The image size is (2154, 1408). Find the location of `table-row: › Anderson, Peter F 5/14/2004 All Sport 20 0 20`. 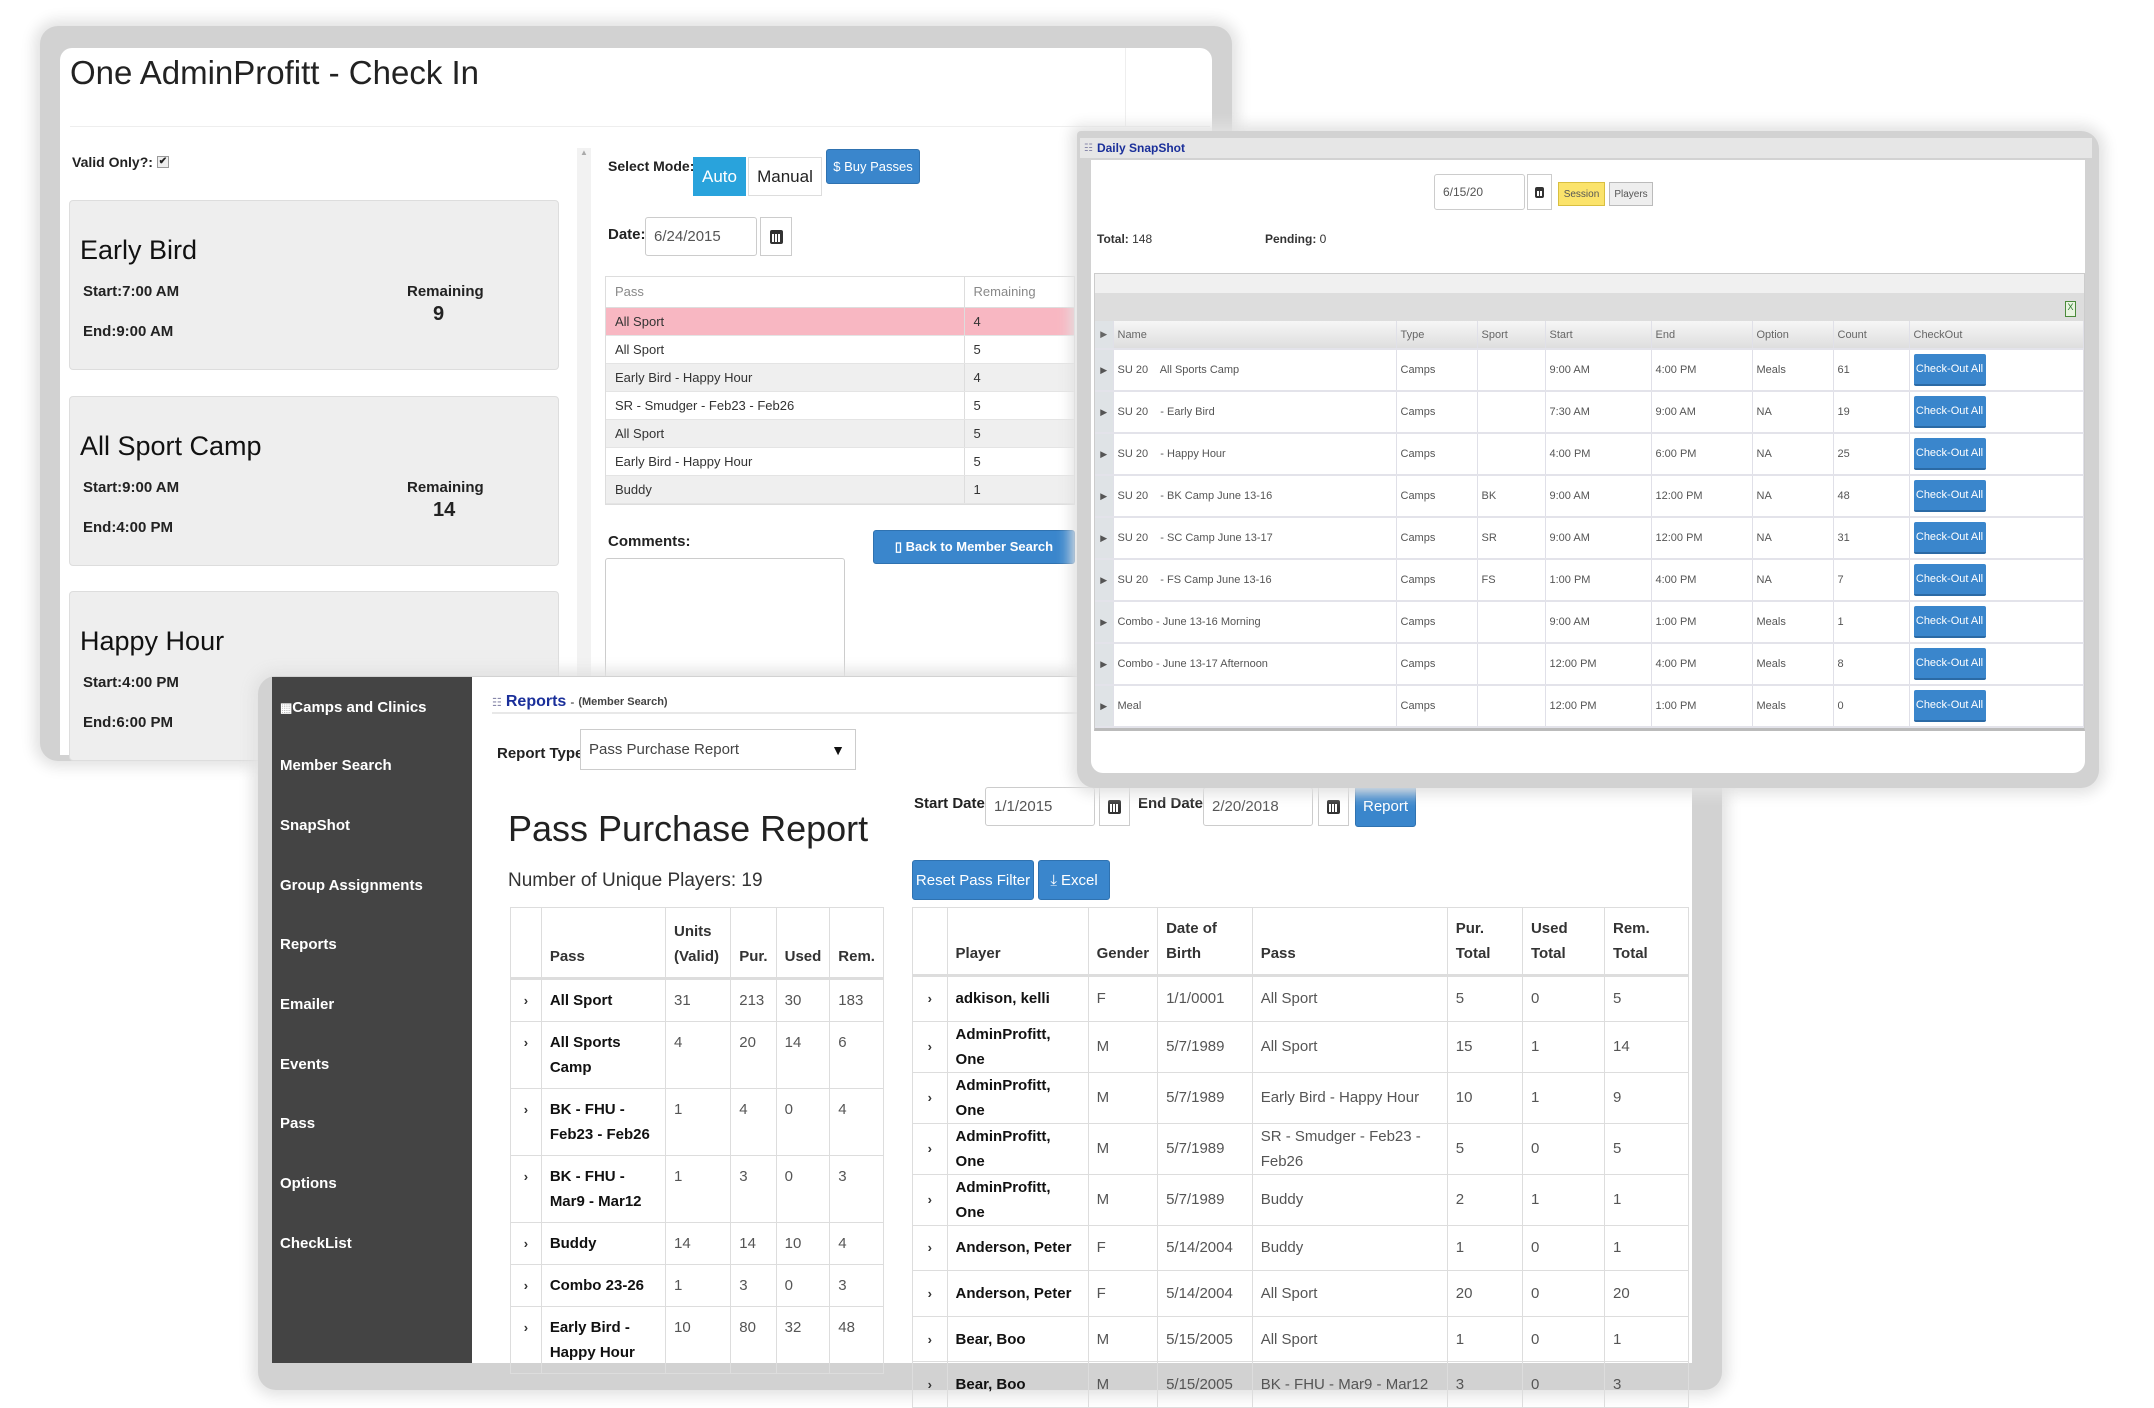

table-row: › Anderson, Peter F 5/14/2004 All Sport 20 0 20 is located at coordinates (1301, 1293).